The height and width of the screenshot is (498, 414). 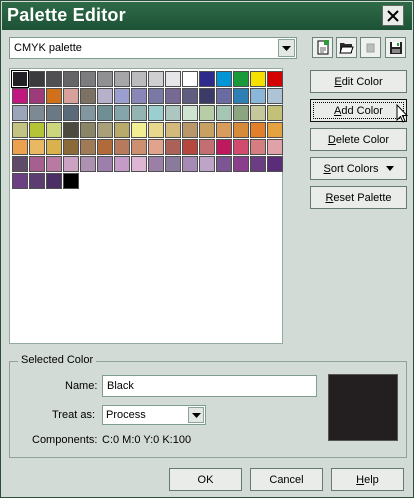 What do you see at coordinates (358, 139) in the screenshot?
I see `delete-color-button: Delete Color` at bounding box center [358, 139].